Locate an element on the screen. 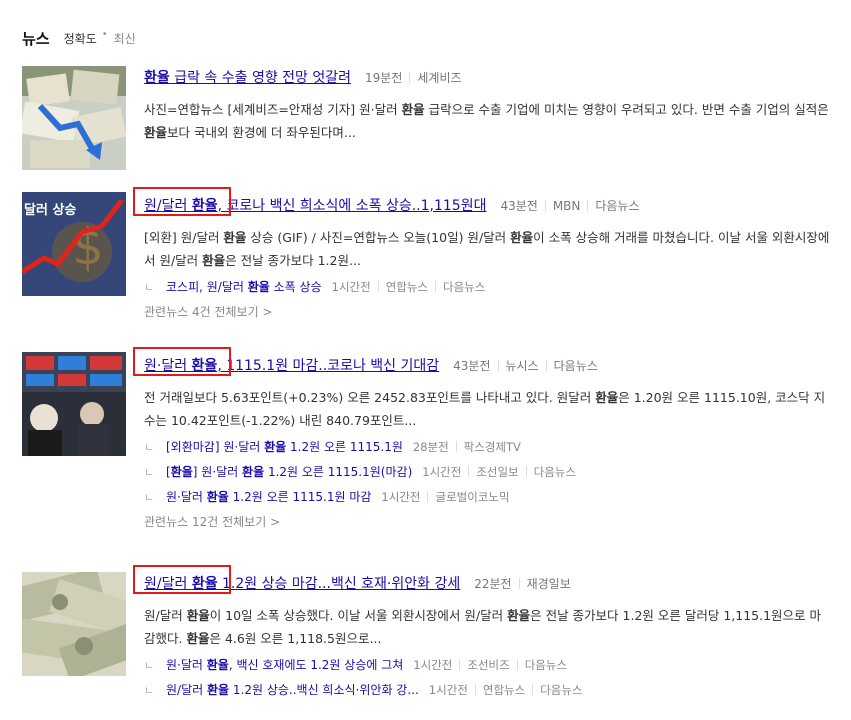 This screenshot has height=720, width=851. news-title-text: 원/달러 환율, 코로나 백신 희소식에 소폭 상승..1,115원대 is located at coordinates (315, 206).